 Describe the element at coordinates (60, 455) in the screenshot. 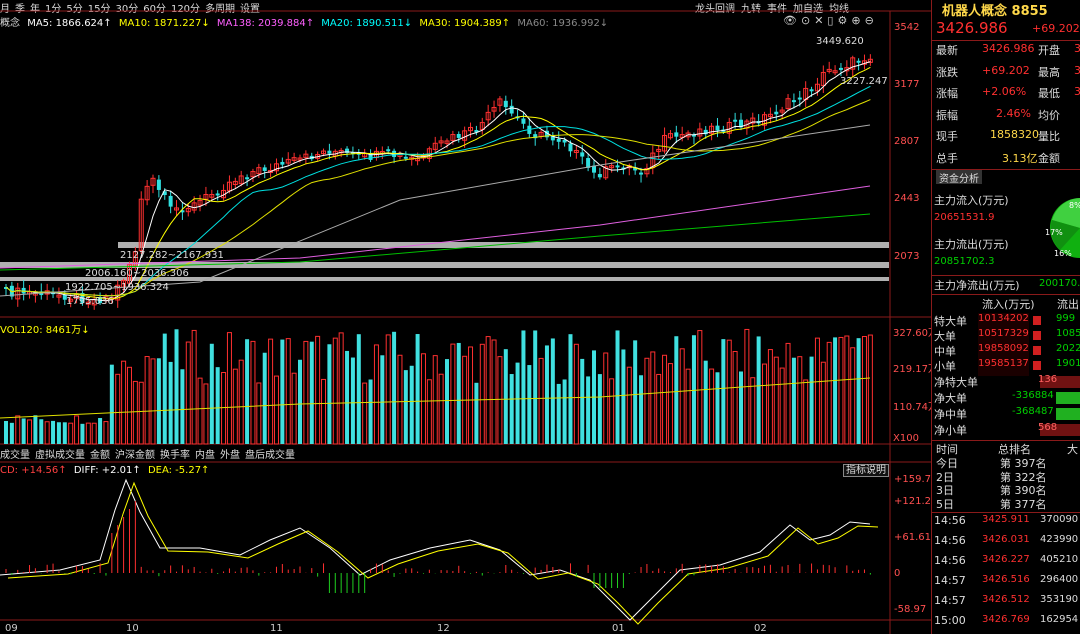

I see `indicator-tab-1: 虚拟成交量` at that location.